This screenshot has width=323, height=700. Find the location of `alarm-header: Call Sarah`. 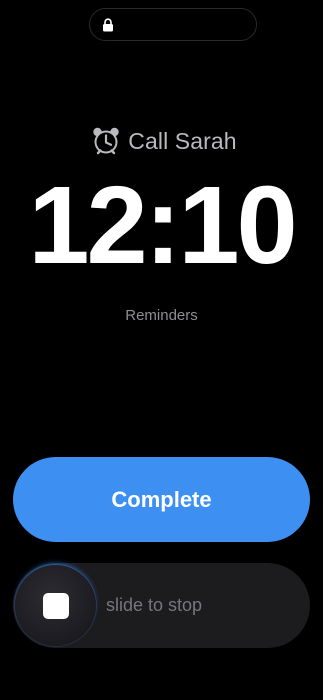

alarm-header: Call Sarah is located at coordinates (161, 141).